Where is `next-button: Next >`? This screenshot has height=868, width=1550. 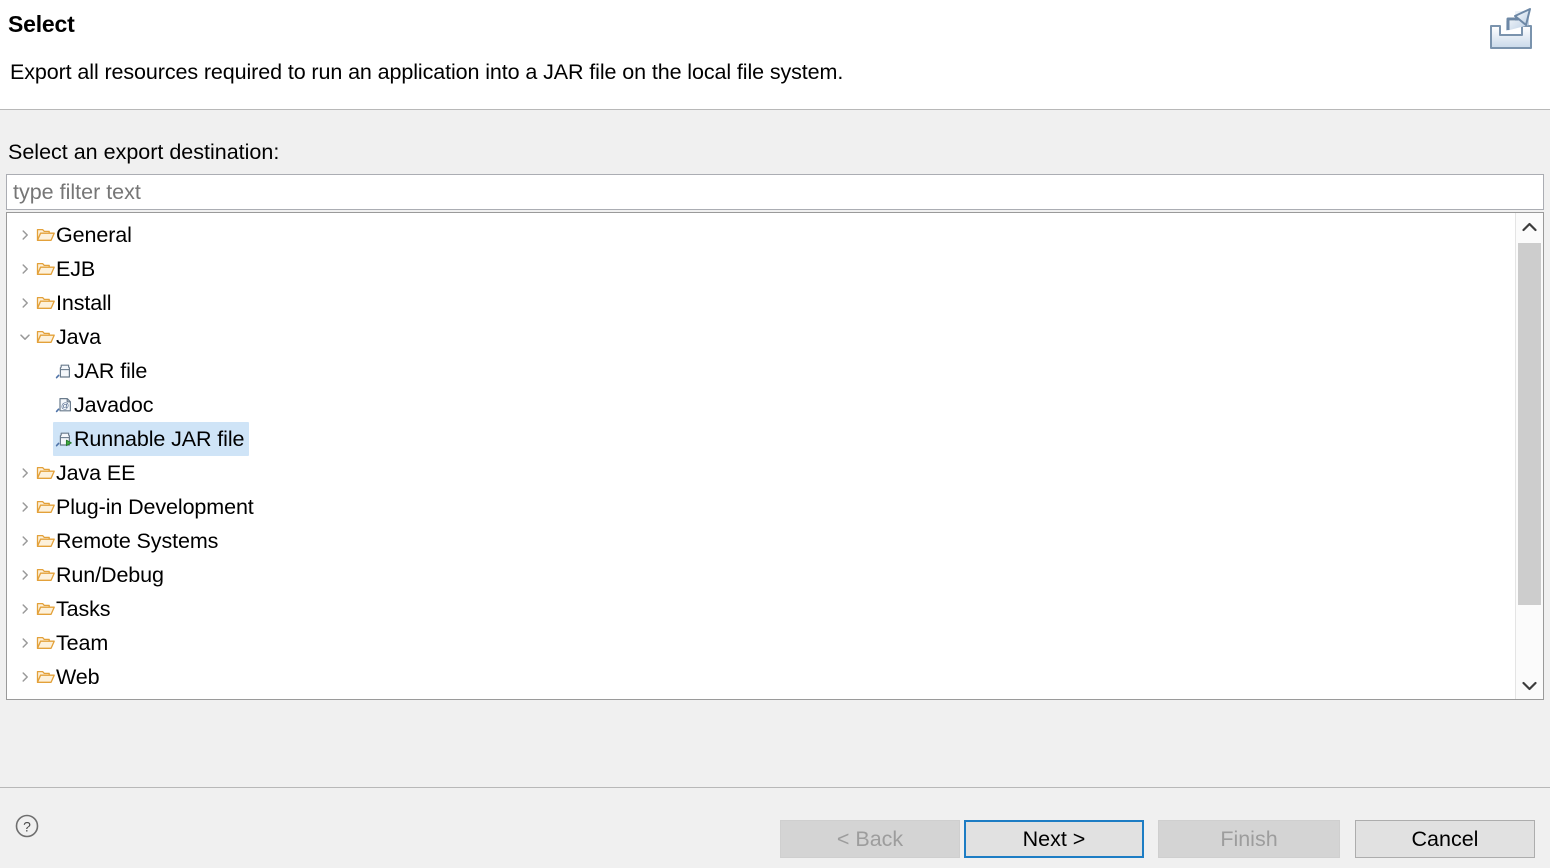 next-button: Next > is located at coordinates (1054, 839).